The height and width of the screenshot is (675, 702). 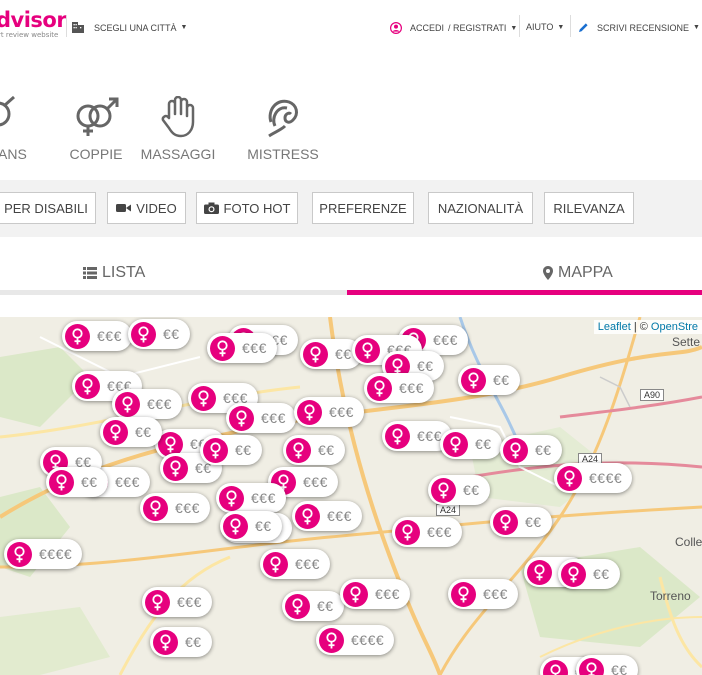 I want to click on filter-label: PREFERENZE, so click(x=363, y=208).